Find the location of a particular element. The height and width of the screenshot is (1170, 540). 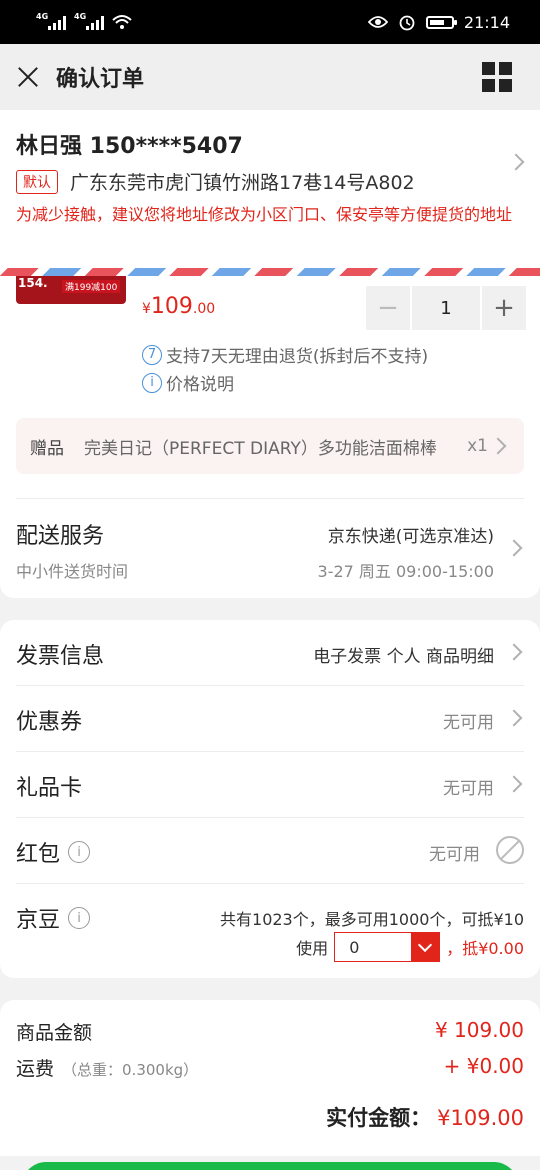

redpacket-value: 无可用 is located at coordinates (454, 855).